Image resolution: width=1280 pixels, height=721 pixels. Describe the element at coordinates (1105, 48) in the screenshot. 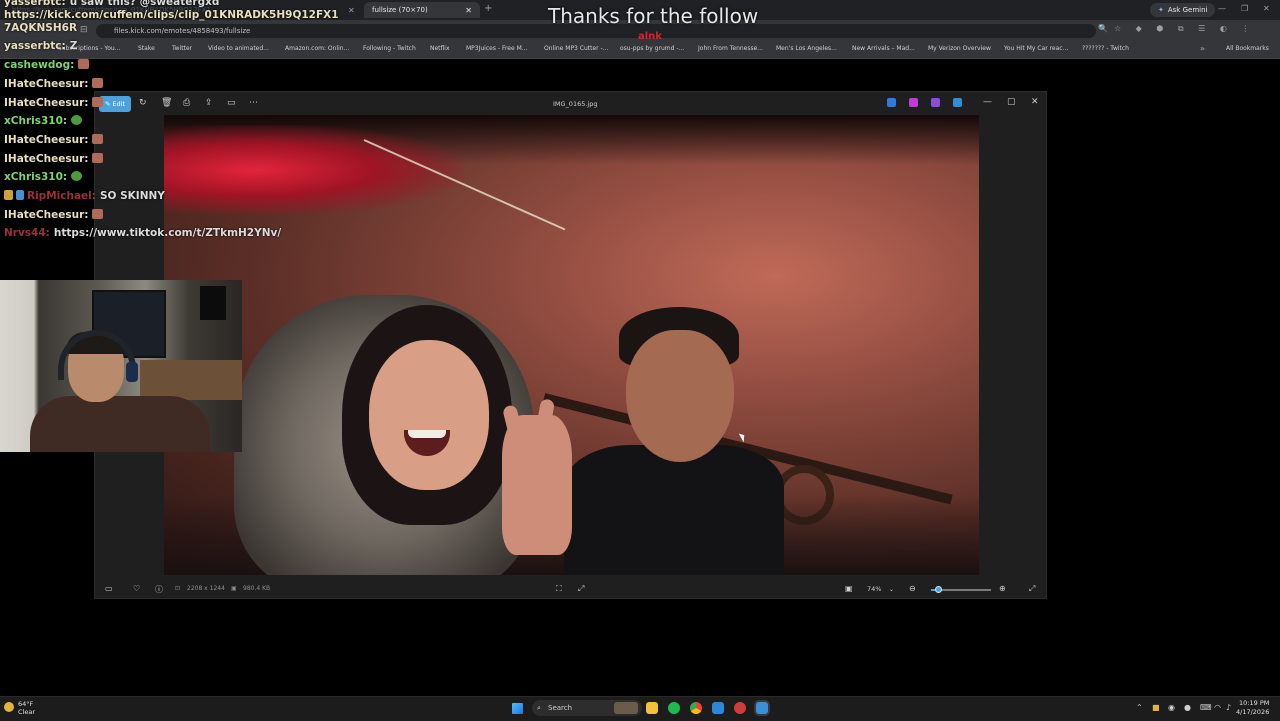

I see `bookmark-item: ??????? - Twitch` at that location.